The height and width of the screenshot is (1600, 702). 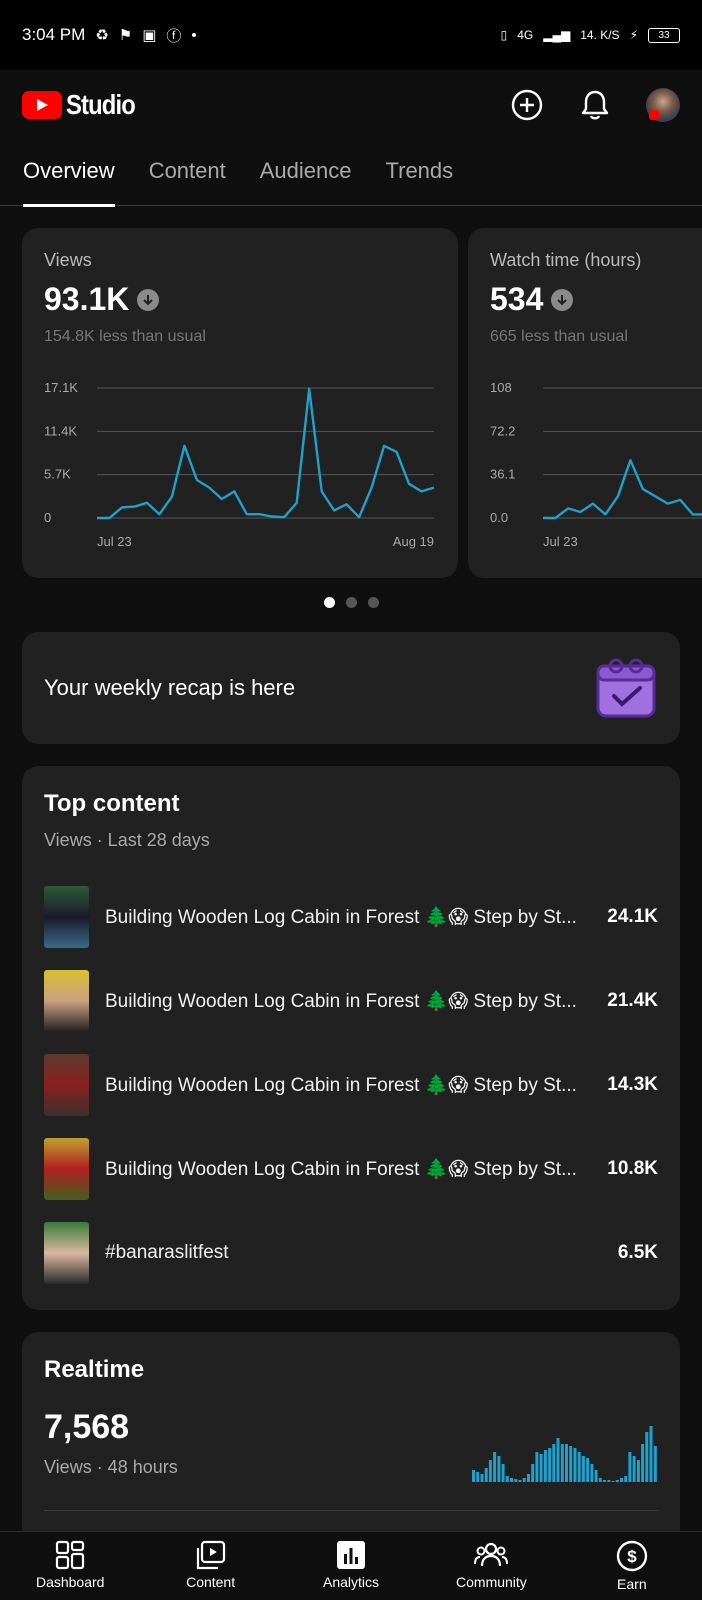 I want to click on content-icon, so click(x=210, y=1555).